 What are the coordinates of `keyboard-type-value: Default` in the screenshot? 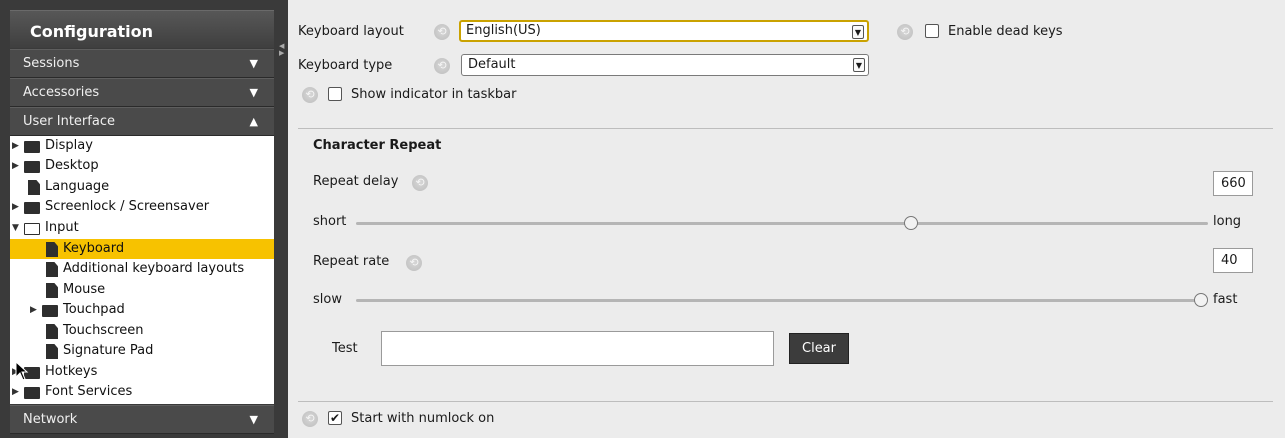 It's located at (492, 64).